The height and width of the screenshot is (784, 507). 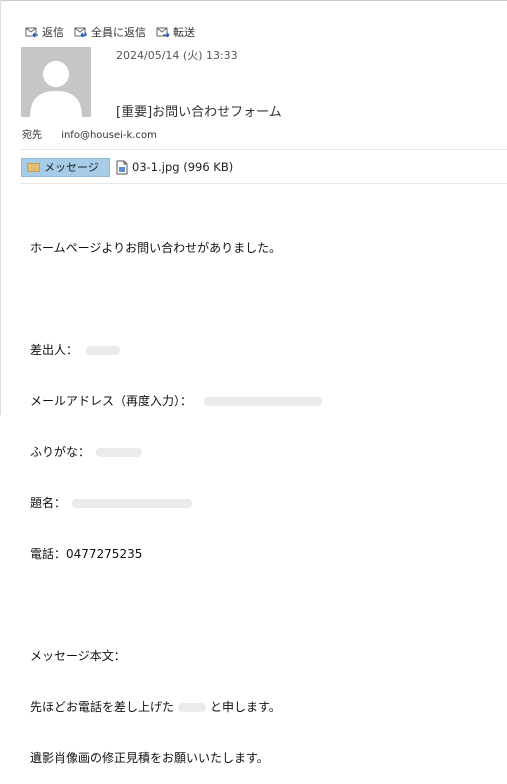 I want to click on attachment-bar: メッセージ 03-1.jpg (996 KB), so click(x=127, y=167).